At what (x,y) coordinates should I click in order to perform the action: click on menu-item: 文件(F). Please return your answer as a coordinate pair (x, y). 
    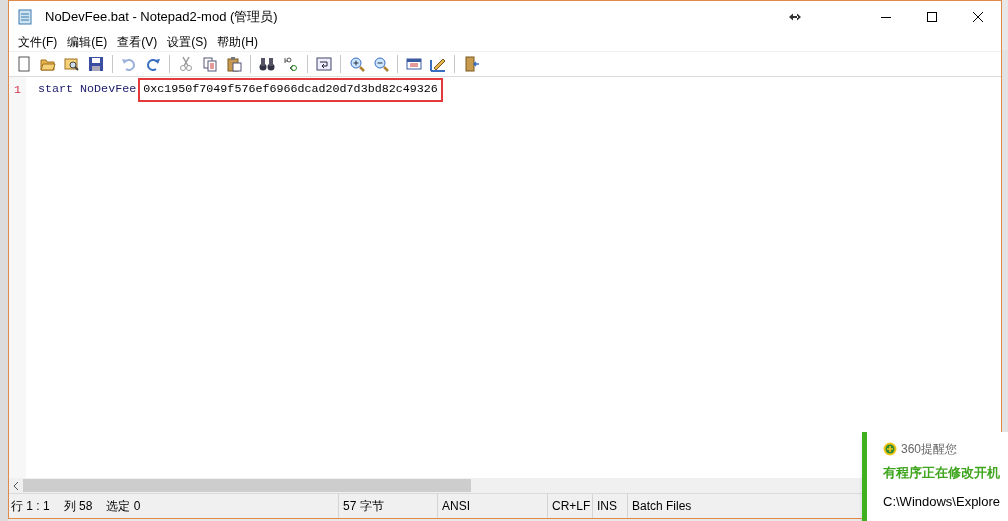
    Looking at the image, I should click on (38, 42).